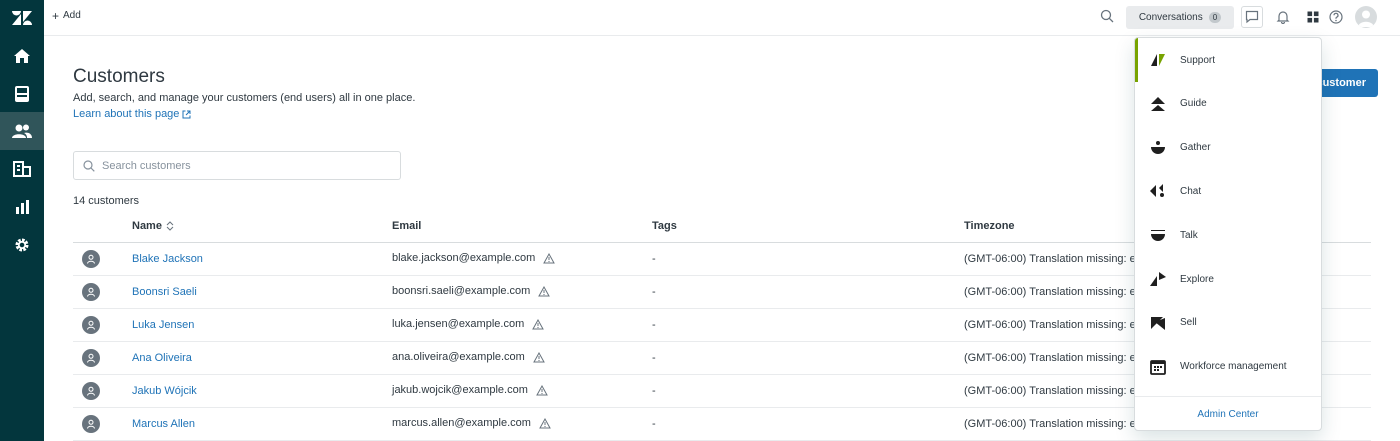 This screenshot has width=1400, height=441. Describe the element at coordinates (242, 165) in the screenshot. I see `search-customers-input` at that location.